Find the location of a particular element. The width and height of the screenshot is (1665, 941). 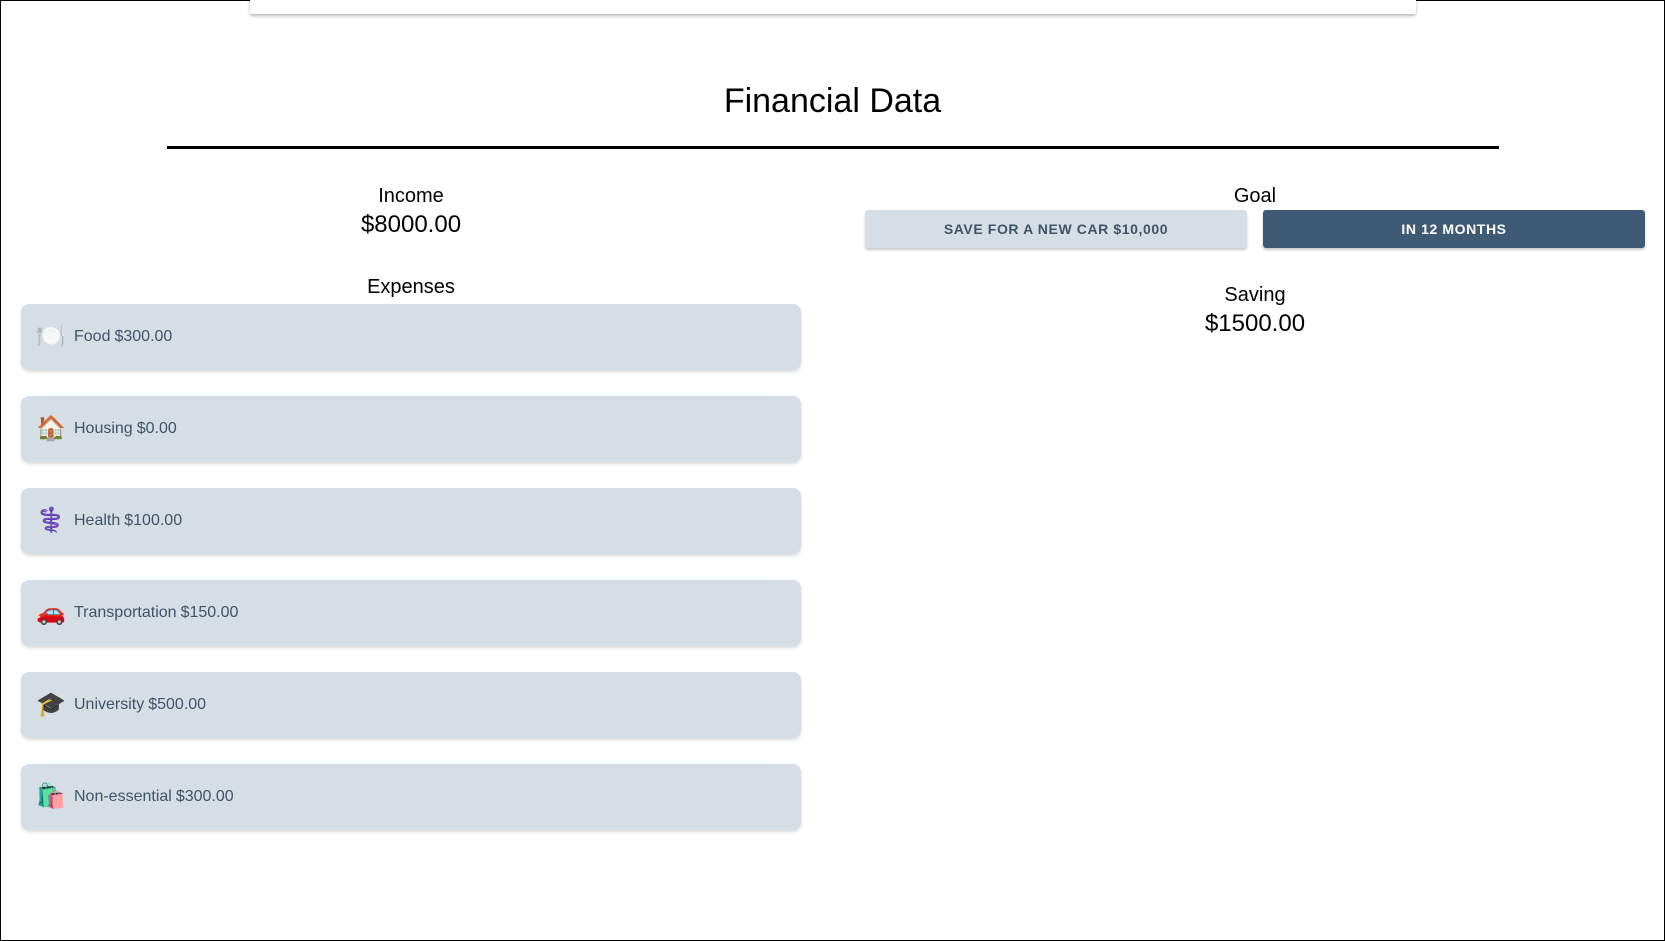

goal-buttons: Save for a new car $10,000 In 12 months is located at coordinates (1255, 229).